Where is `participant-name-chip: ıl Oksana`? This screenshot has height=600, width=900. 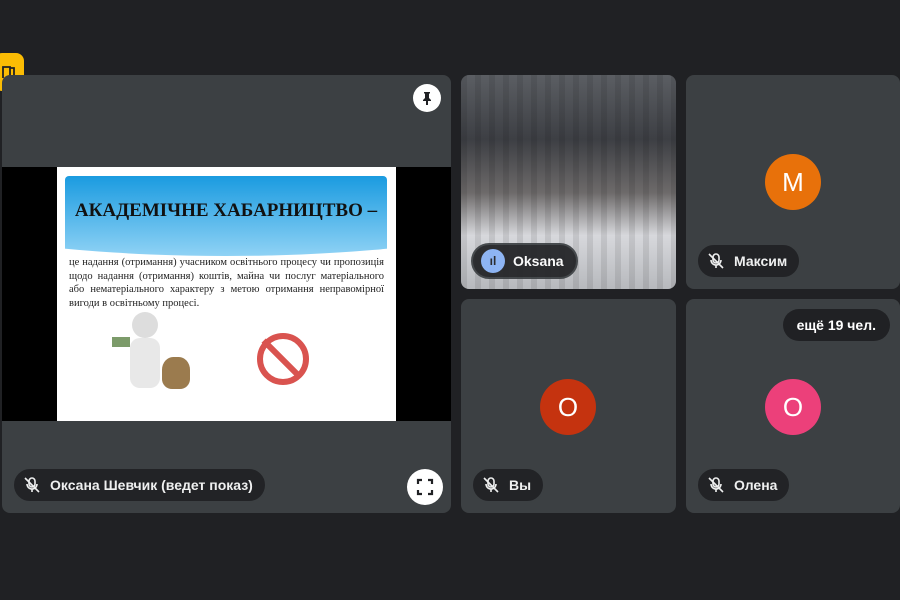 participant-name-chip: ıl Oksana is located at coordinates (524, 261).